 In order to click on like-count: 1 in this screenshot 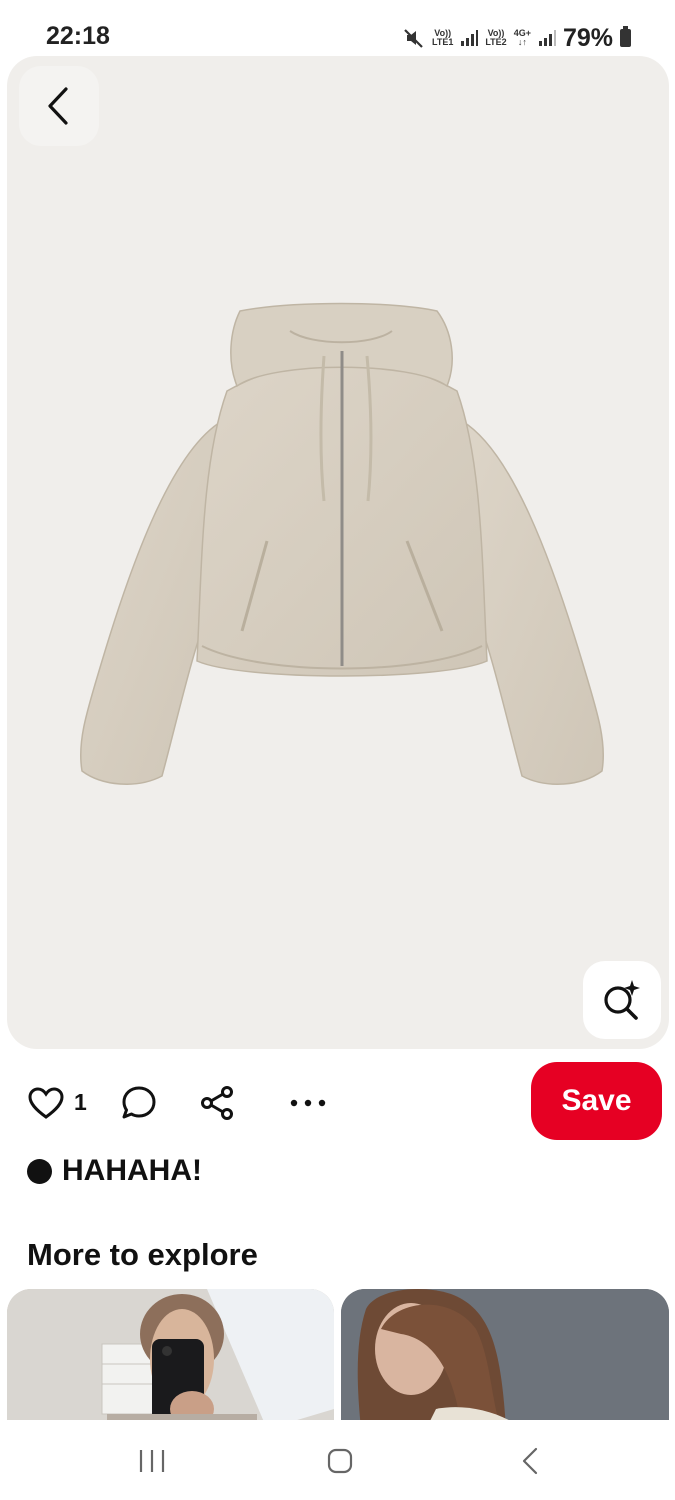, I will do `click(80, 1102)`.